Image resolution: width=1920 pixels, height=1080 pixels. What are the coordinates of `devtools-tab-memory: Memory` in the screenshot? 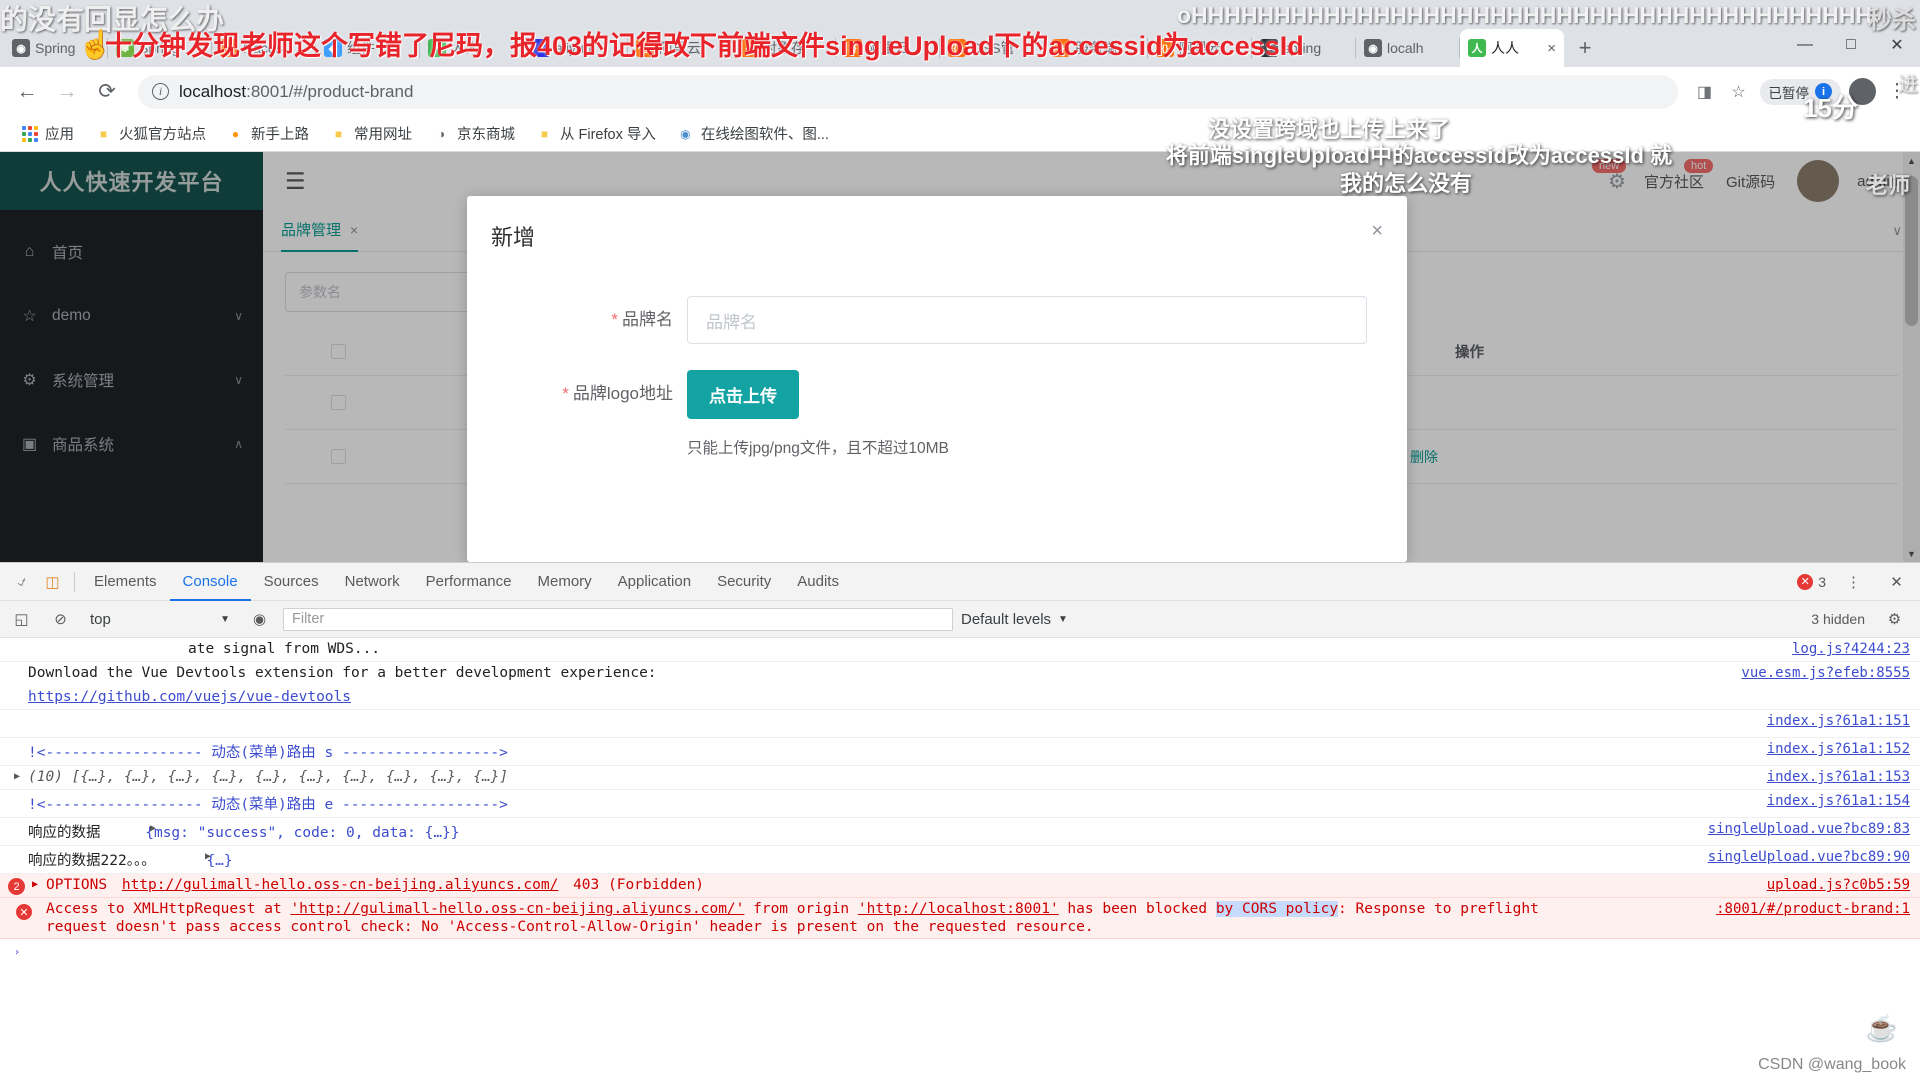 It's located at (565, 582).